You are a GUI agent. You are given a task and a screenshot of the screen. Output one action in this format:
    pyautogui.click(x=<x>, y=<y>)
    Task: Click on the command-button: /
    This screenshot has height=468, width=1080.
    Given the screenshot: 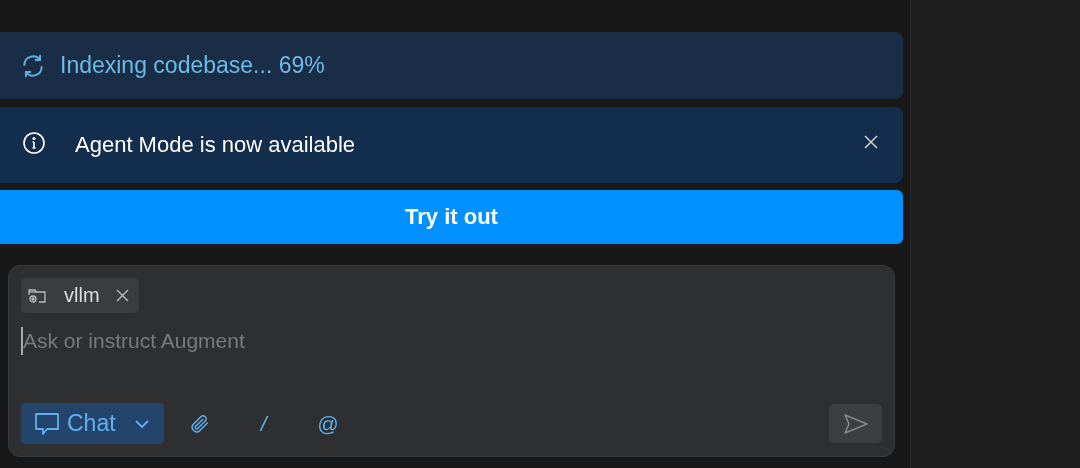 What is the action you would take?
    pyautogui.click(x=263, y=423)
    